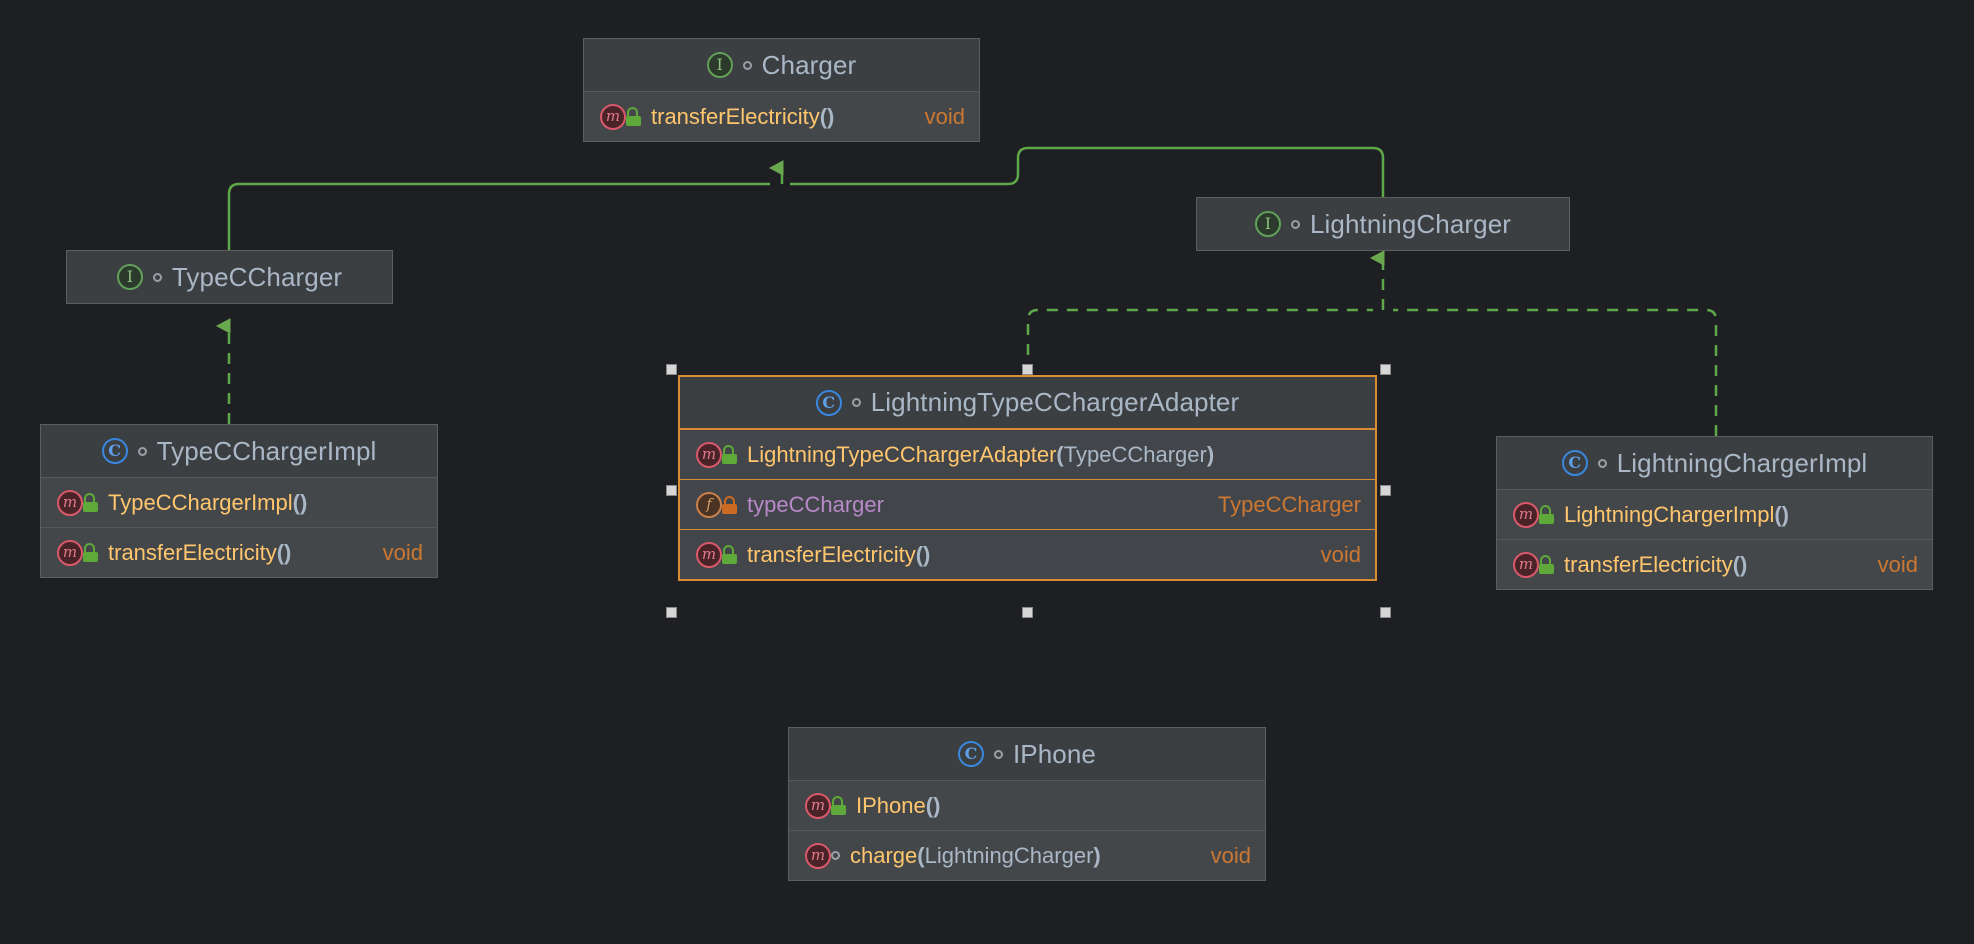 The height and width of the screenshot is (944, 1974). I want to click on edge-typeccharger-to-charger, so click(498, 216).